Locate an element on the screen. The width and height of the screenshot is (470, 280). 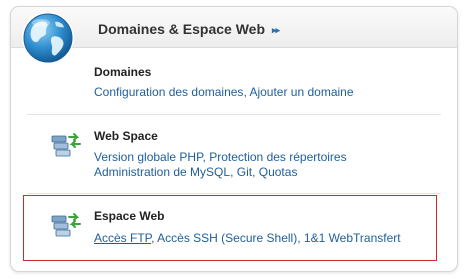
panel-header: Domaines & Espace Web ▸▸ is located at coordinates (234, 27).